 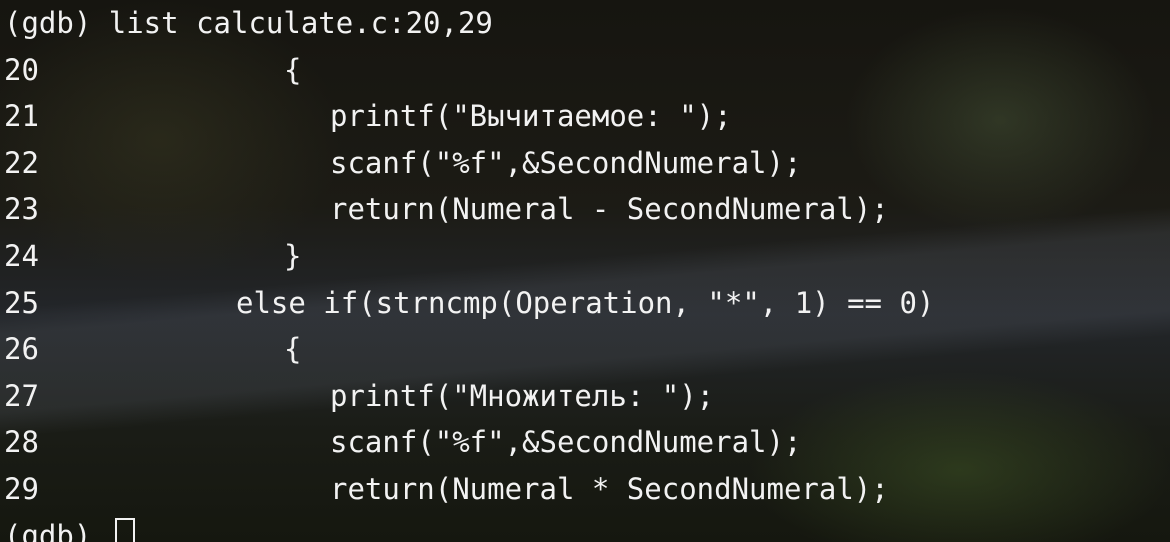 I want to click on source-line: 20 {, so click(x=248, y=70).